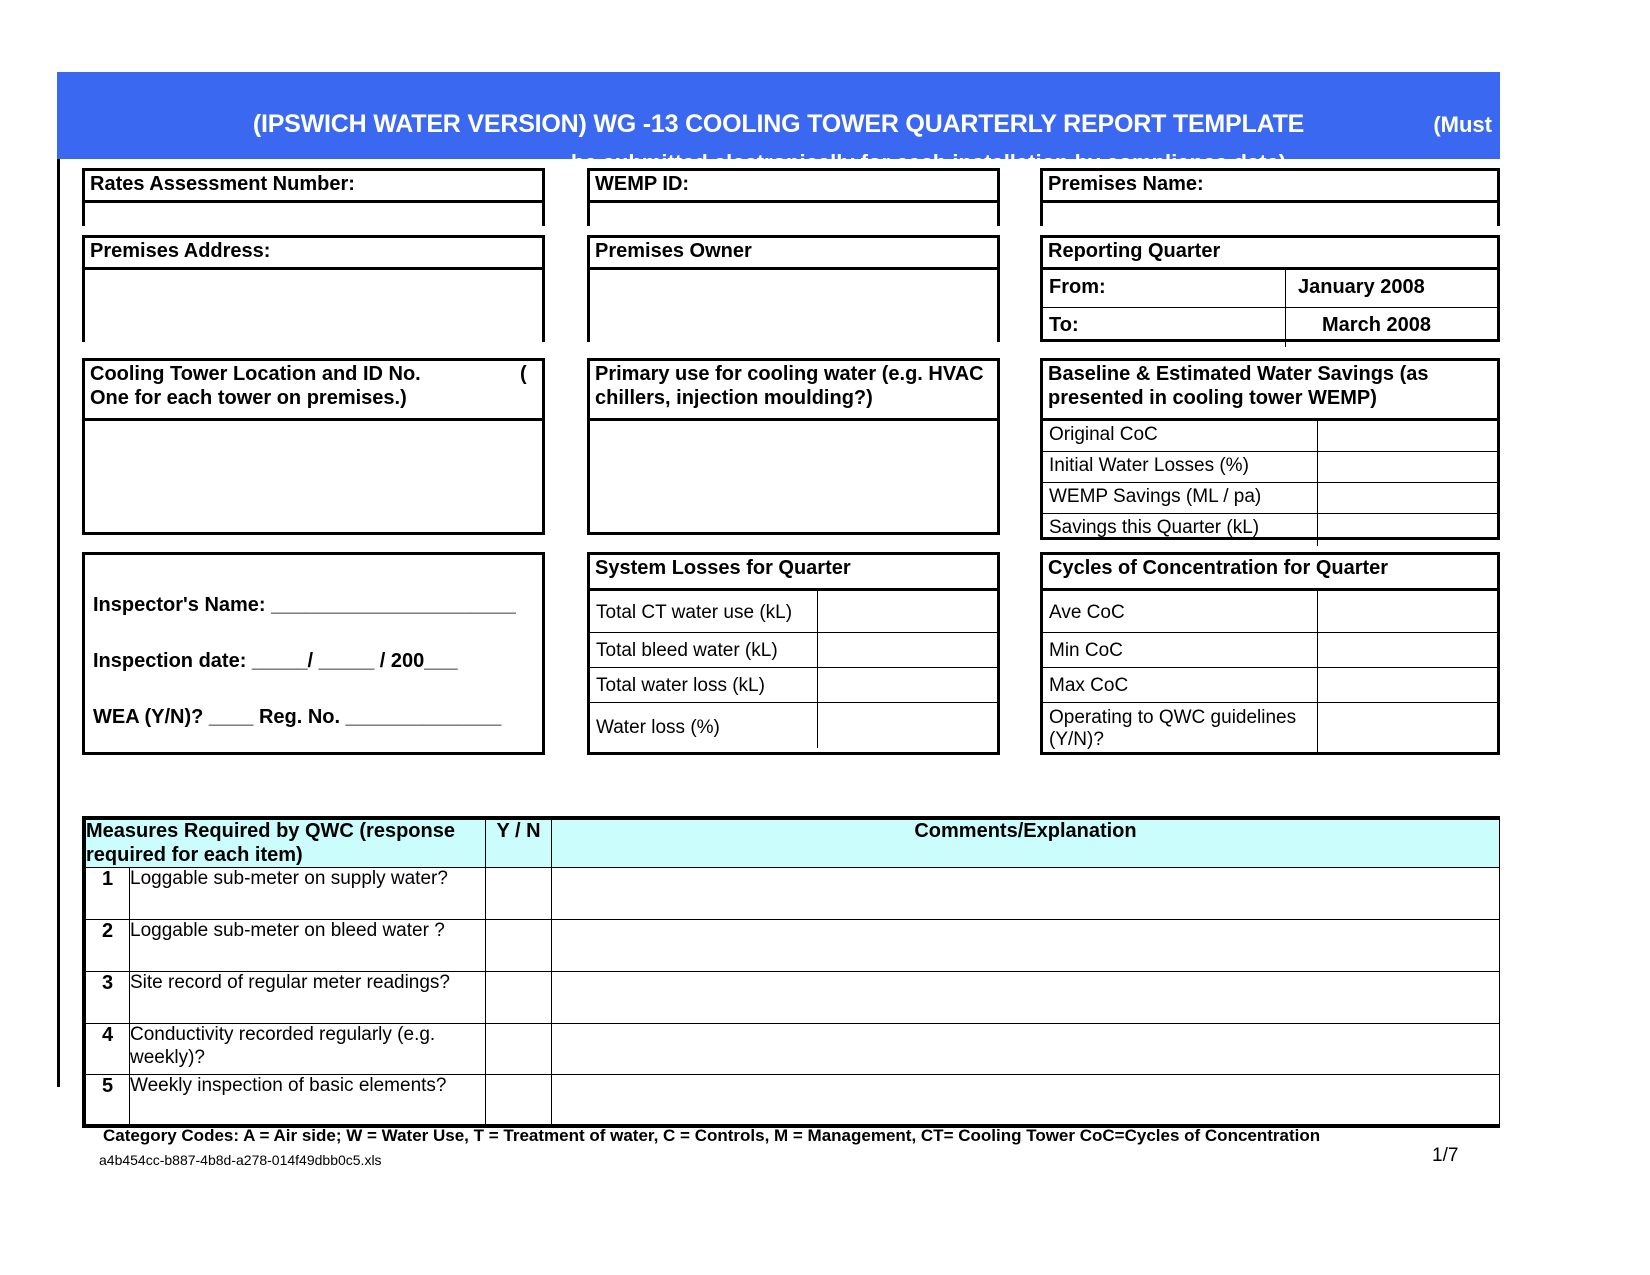 The height and width of the screenshot is (1275, 1650). What do you see at coordinates (1391, 288) in the screenshot?
I see `reporting-quarter-from-value: January 2008` at bounding box center [1391, 288].